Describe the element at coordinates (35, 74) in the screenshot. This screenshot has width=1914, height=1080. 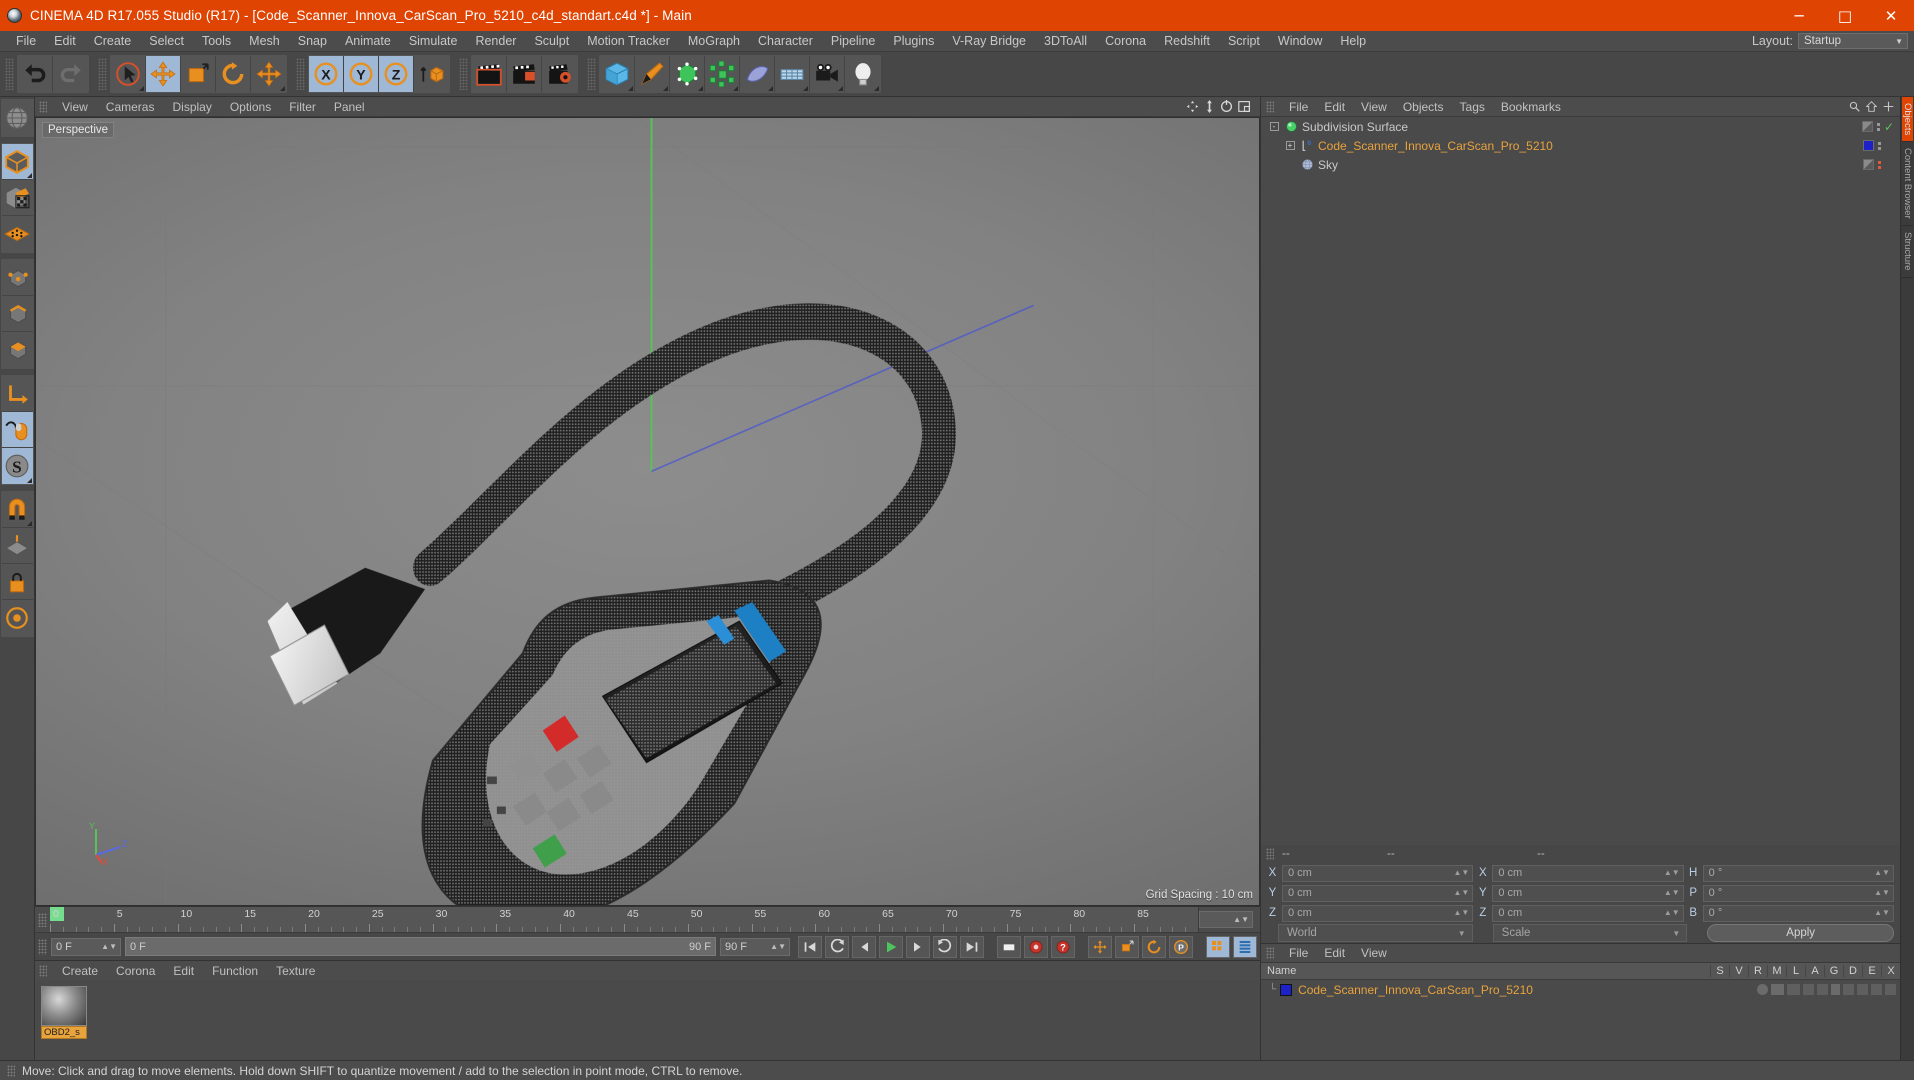
I see `undo-button` at that location.